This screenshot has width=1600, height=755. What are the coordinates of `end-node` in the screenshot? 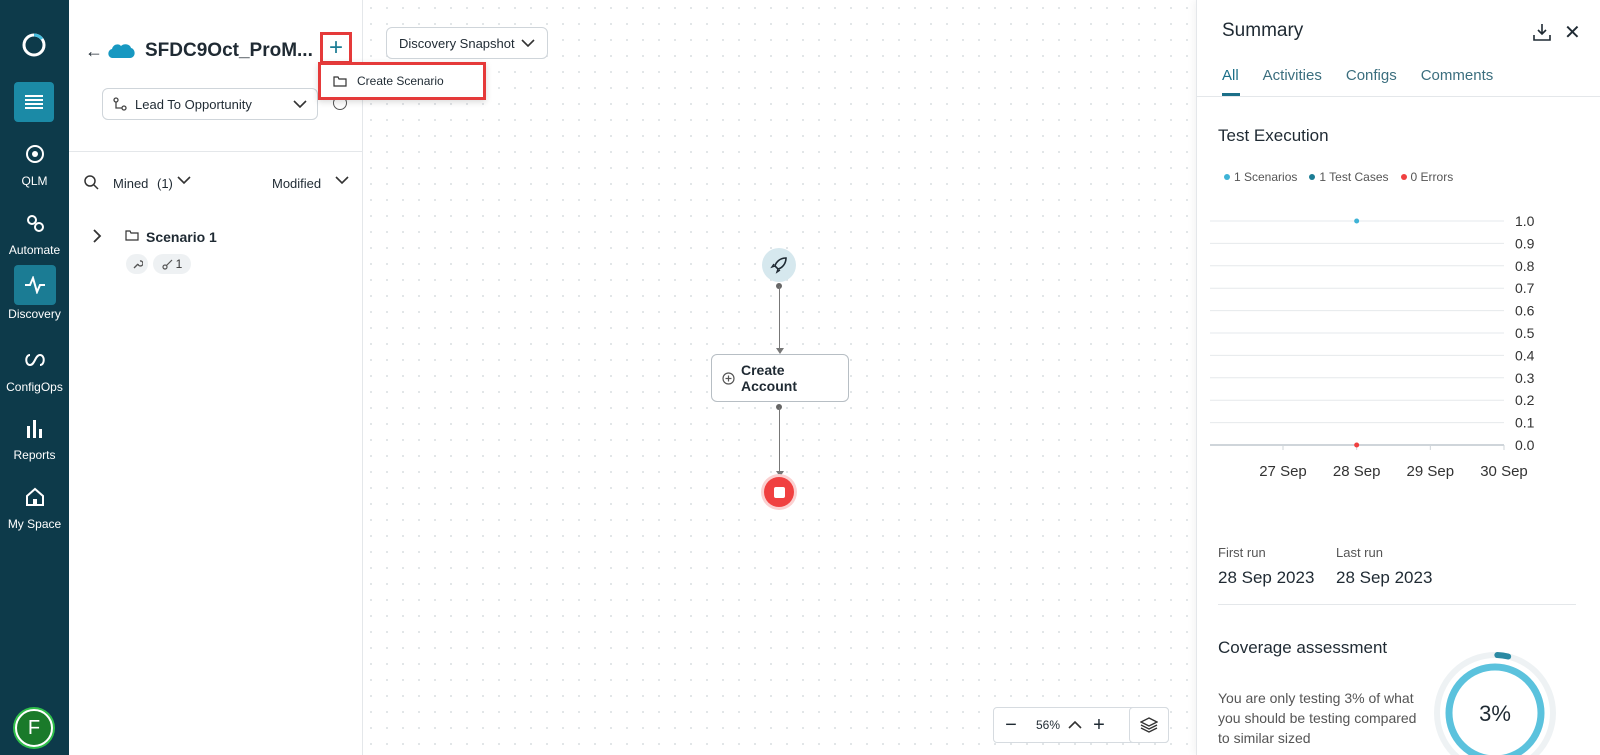 It's located at (779, 492).